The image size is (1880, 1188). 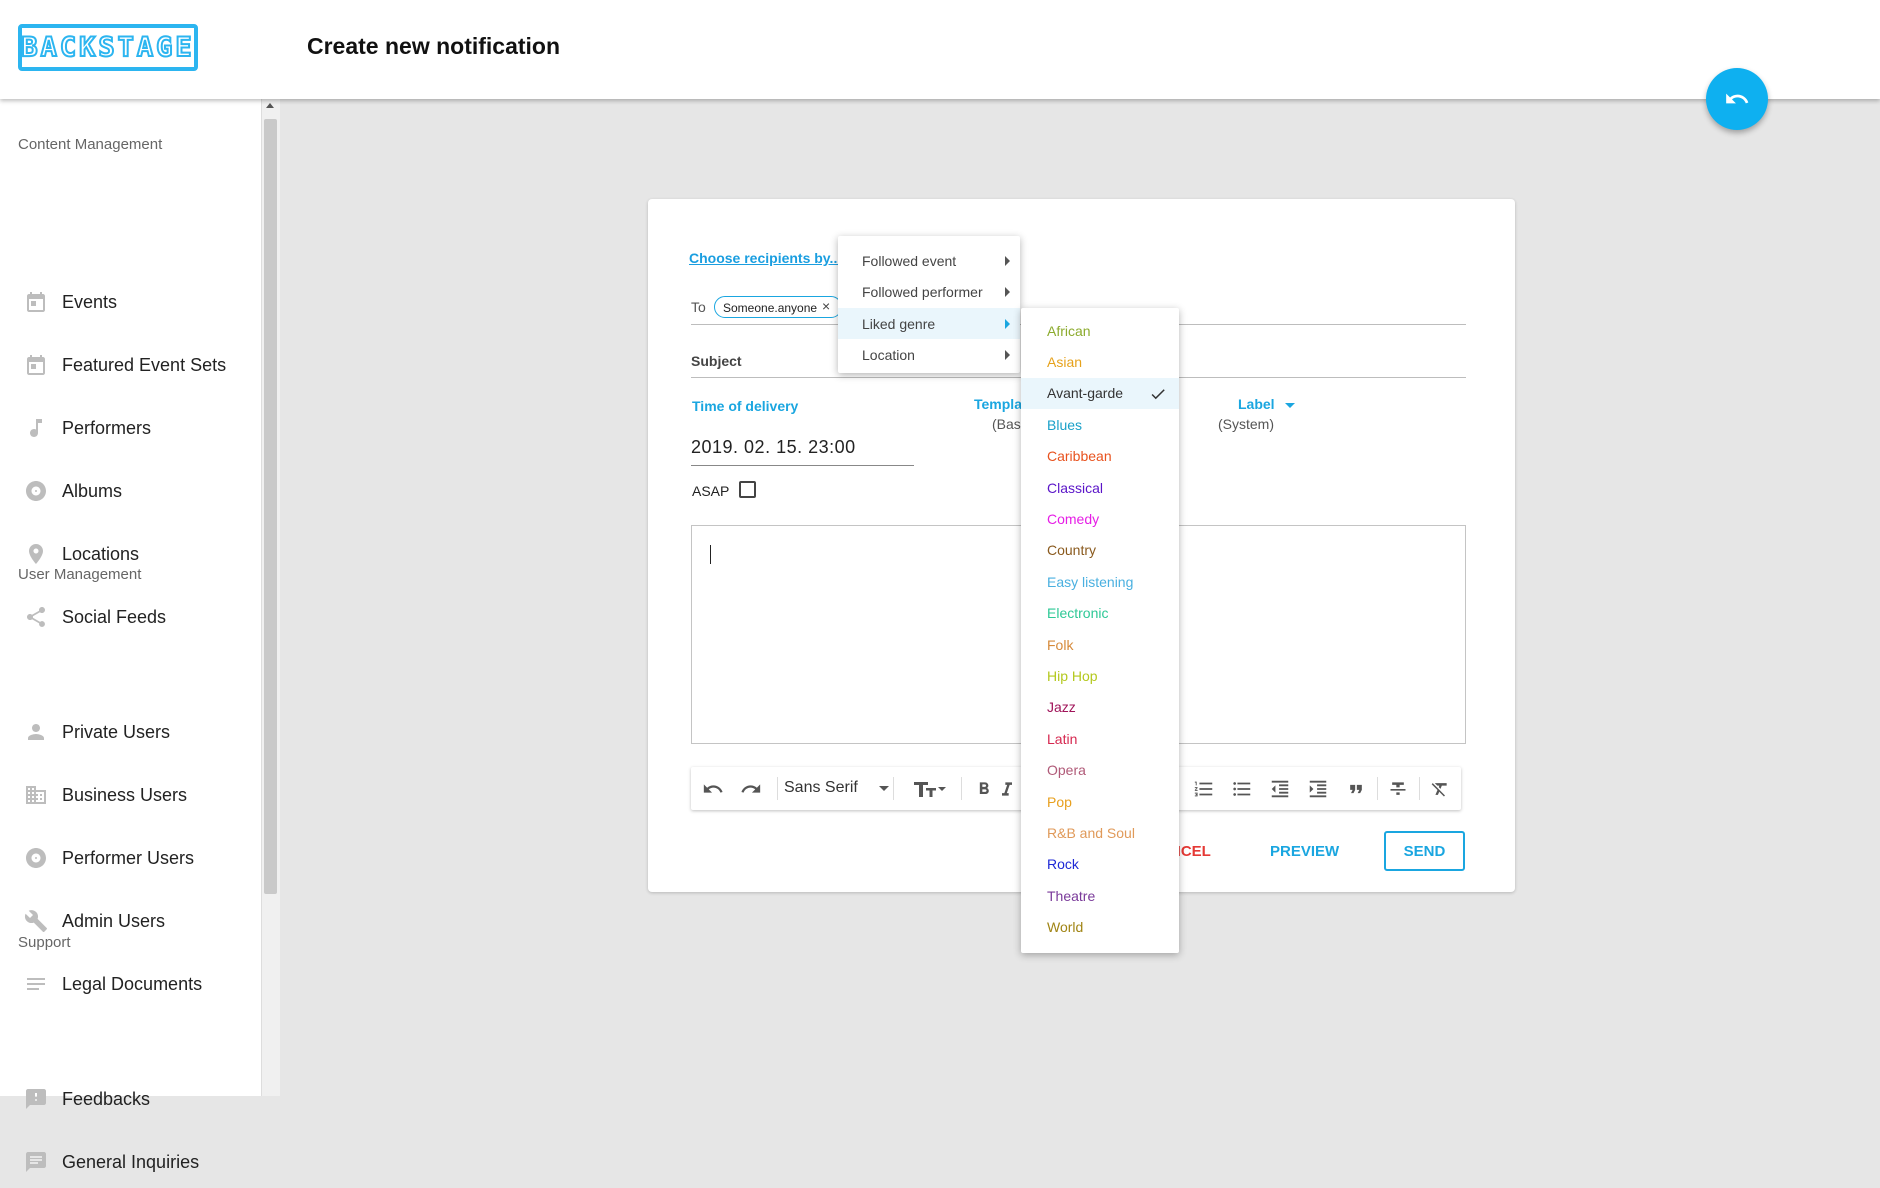 I want to click on section-label-support: Support, so click(x=44, y=942).